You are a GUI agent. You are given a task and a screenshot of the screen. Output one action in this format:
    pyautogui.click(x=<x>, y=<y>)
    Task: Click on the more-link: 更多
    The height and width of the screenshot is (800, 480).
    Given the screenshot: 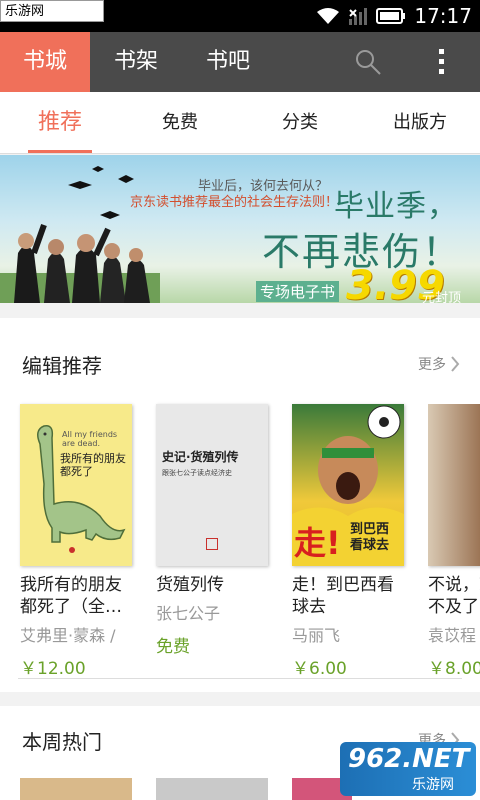 What is the action you would take?
    pyautogui.click(x=439, y=364)
    